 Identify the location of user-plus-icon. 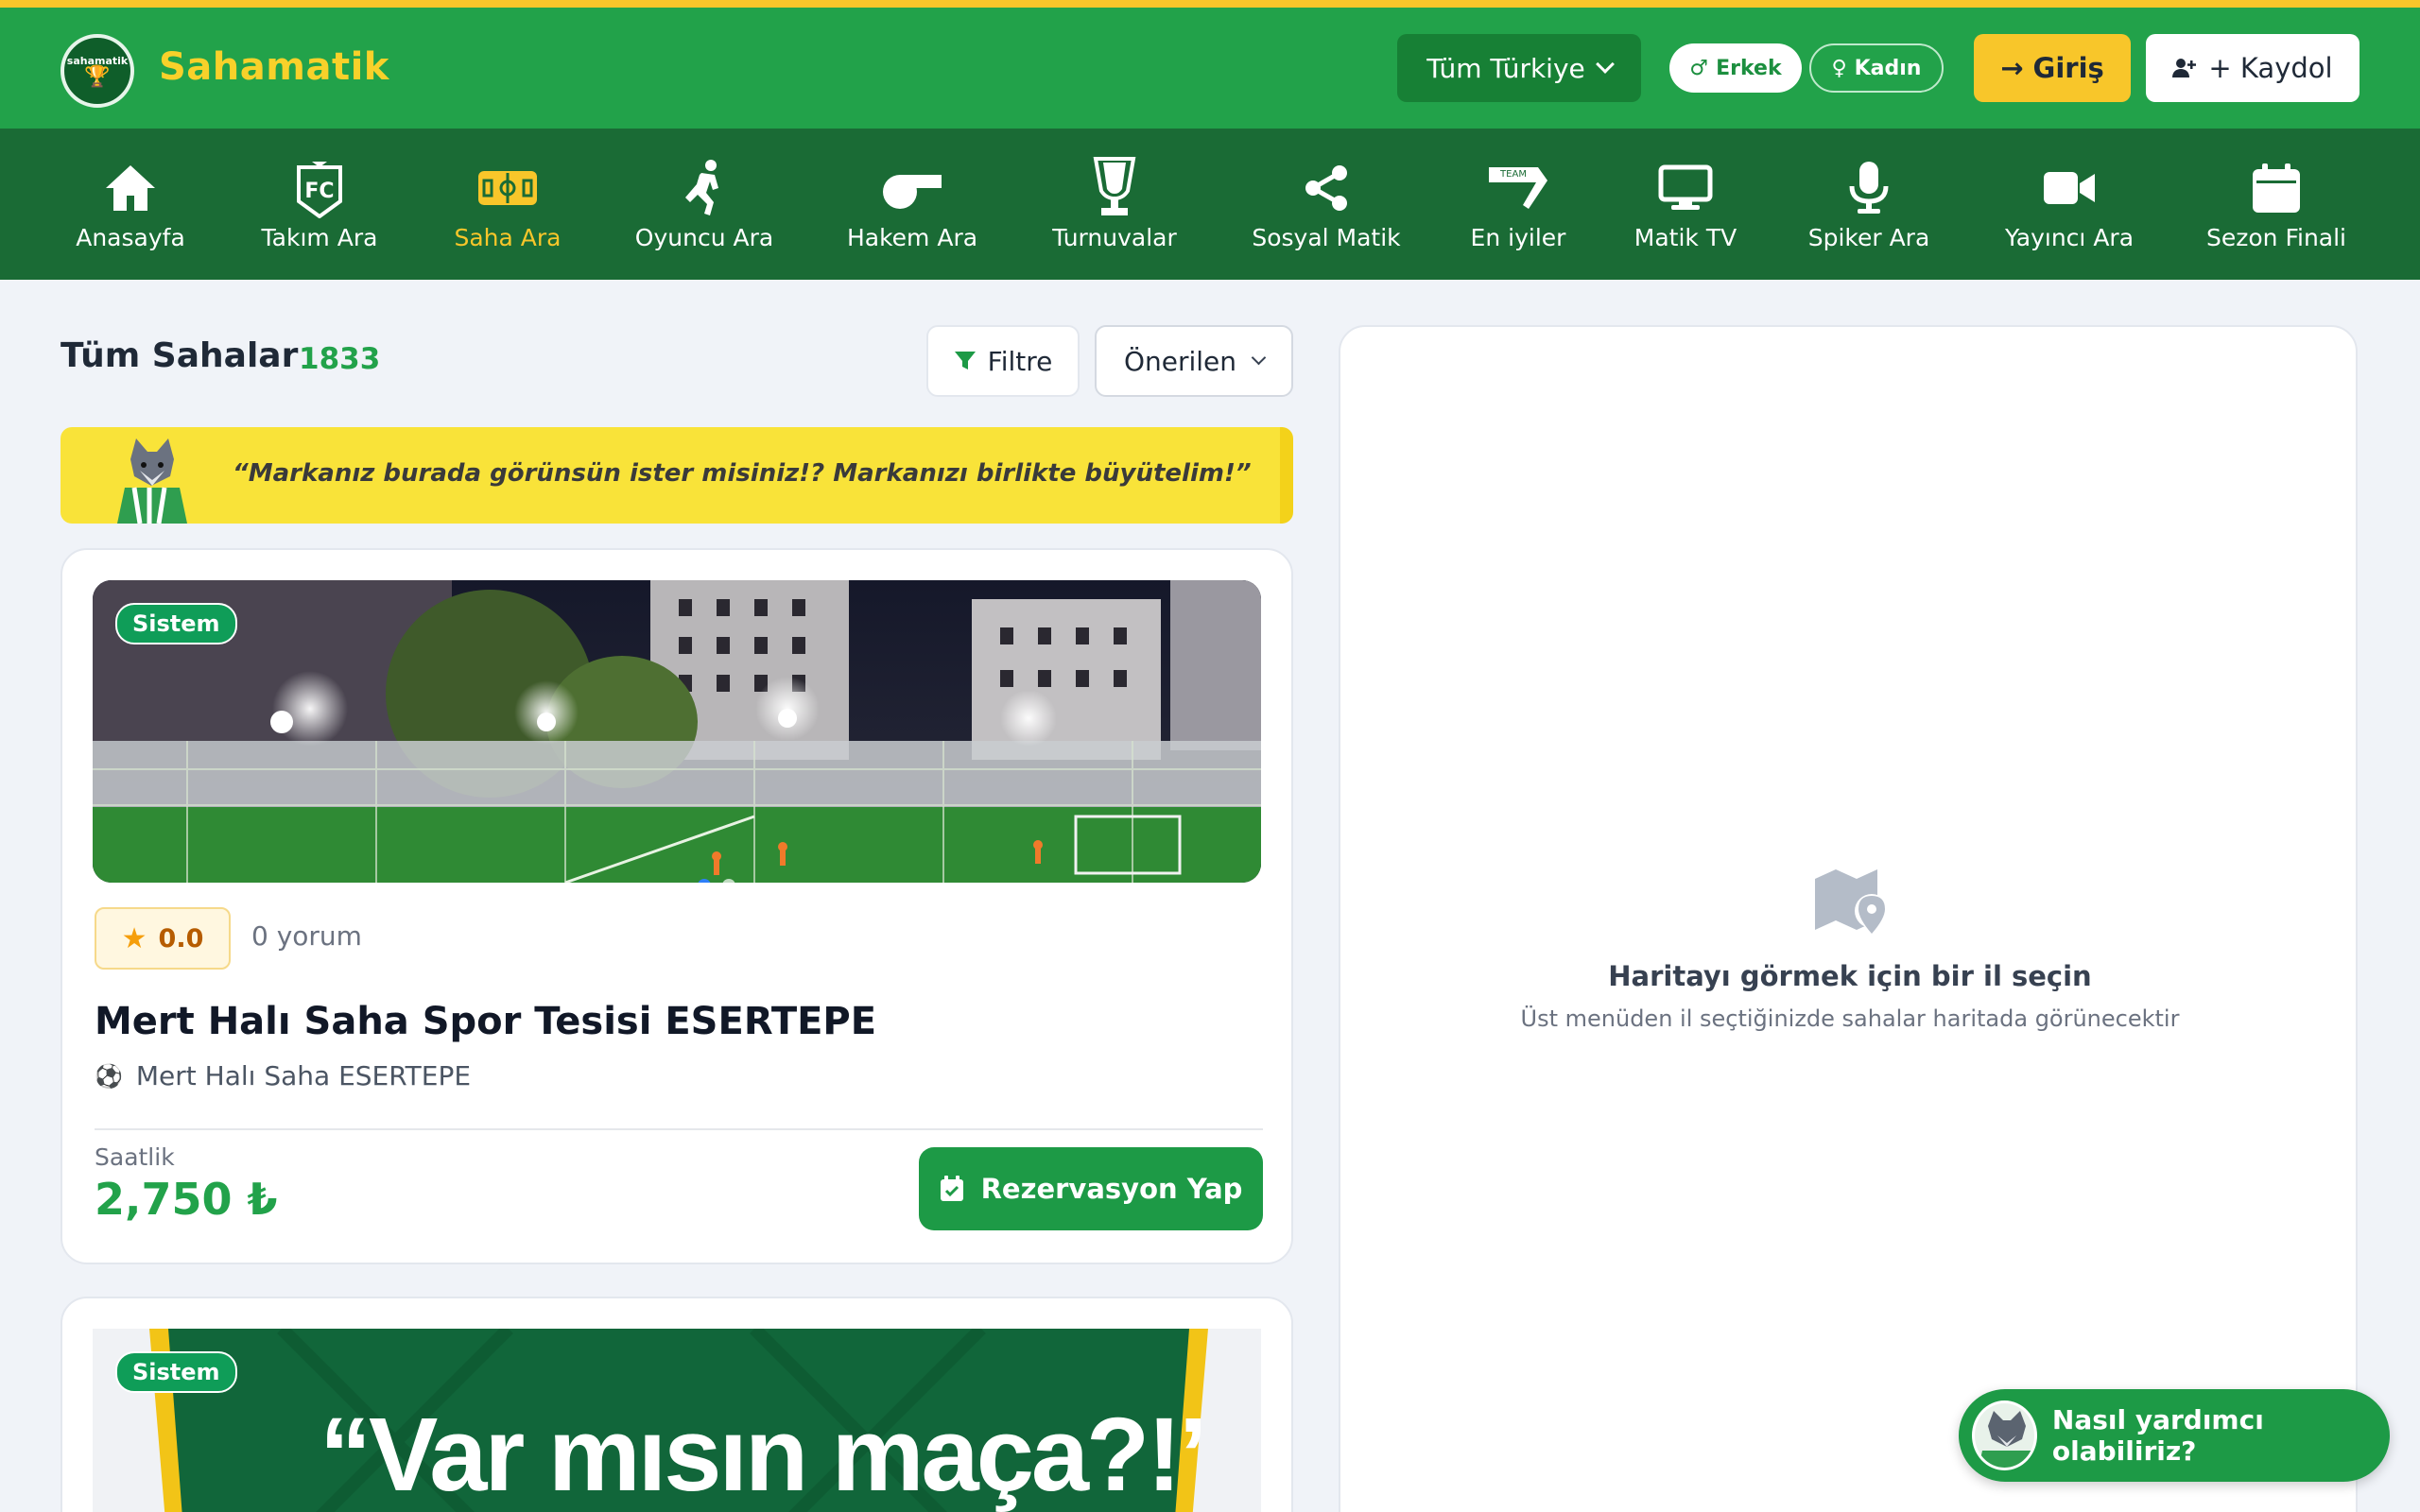
(2184, 68).